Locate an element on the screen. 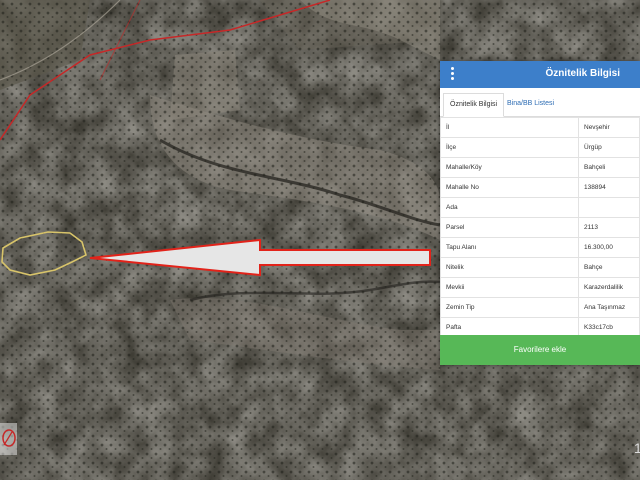  row-key: Parsel is located at coordinates (509, 227).